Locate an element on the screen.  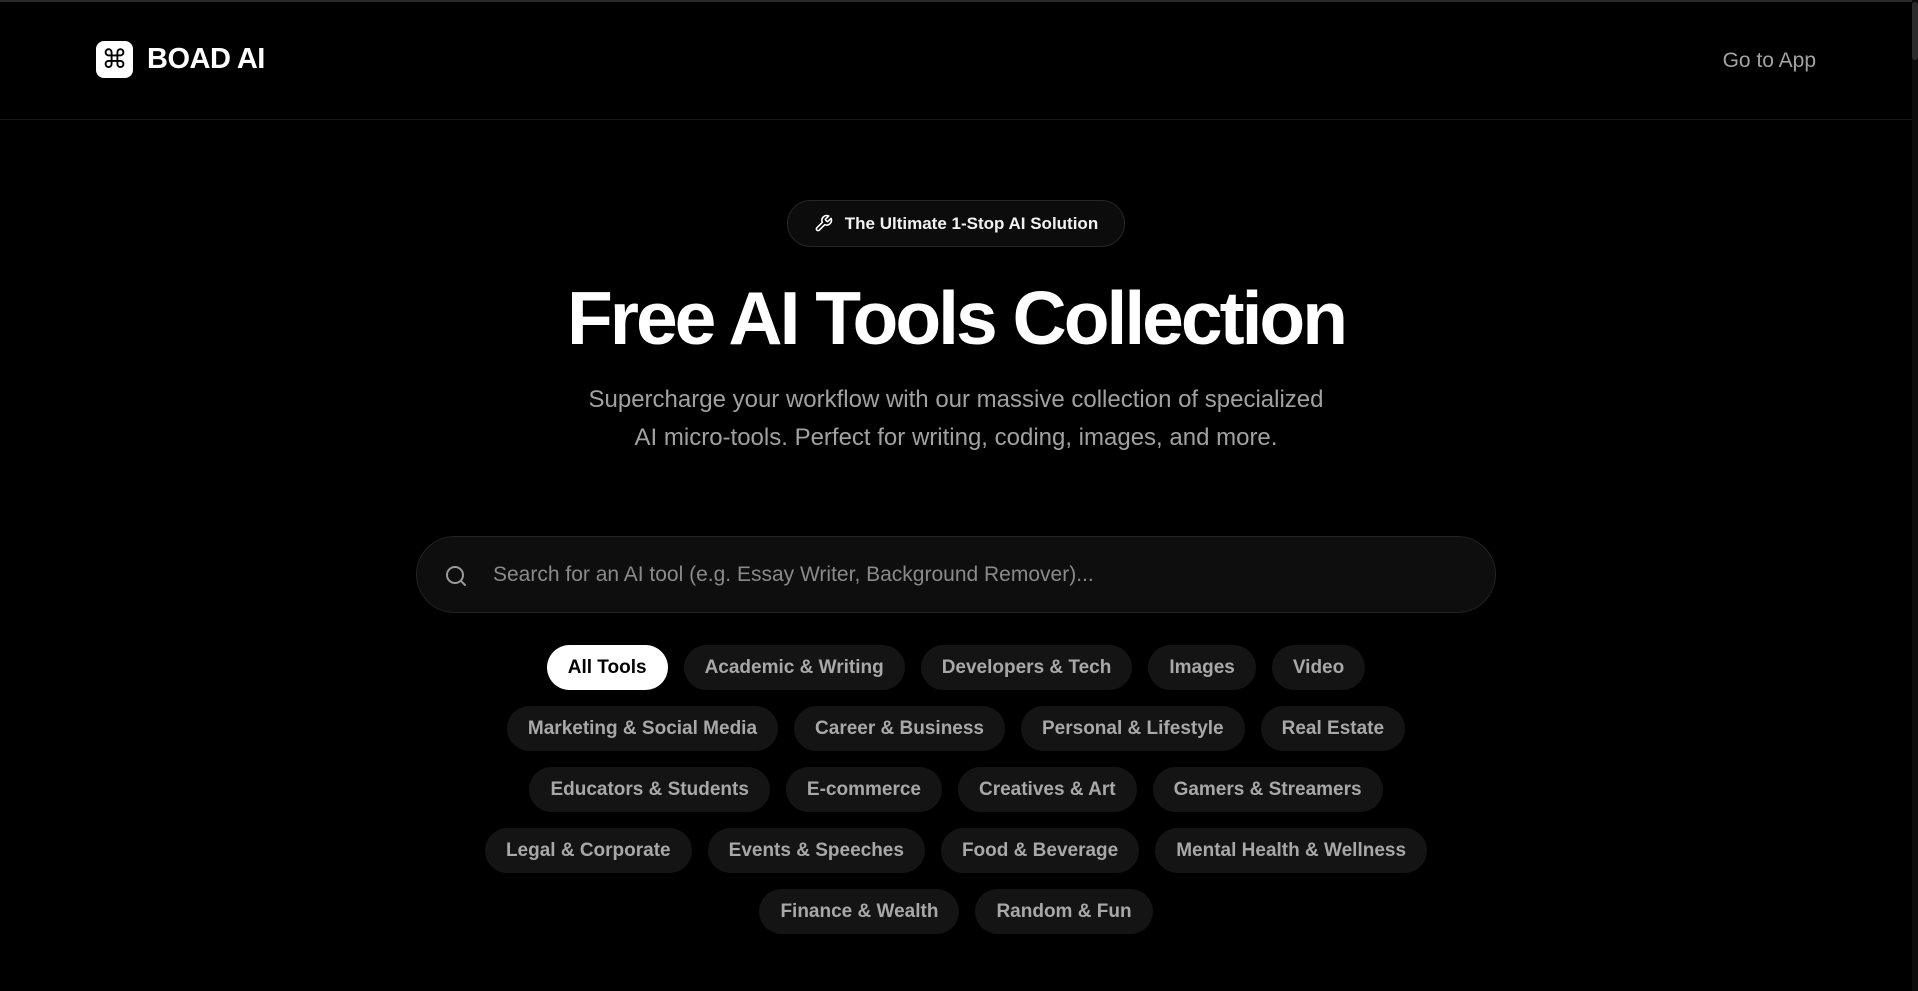
category-chip-mental-health-and-wellness: Mental Health & Wellness is located at coordinates (1291, 850).